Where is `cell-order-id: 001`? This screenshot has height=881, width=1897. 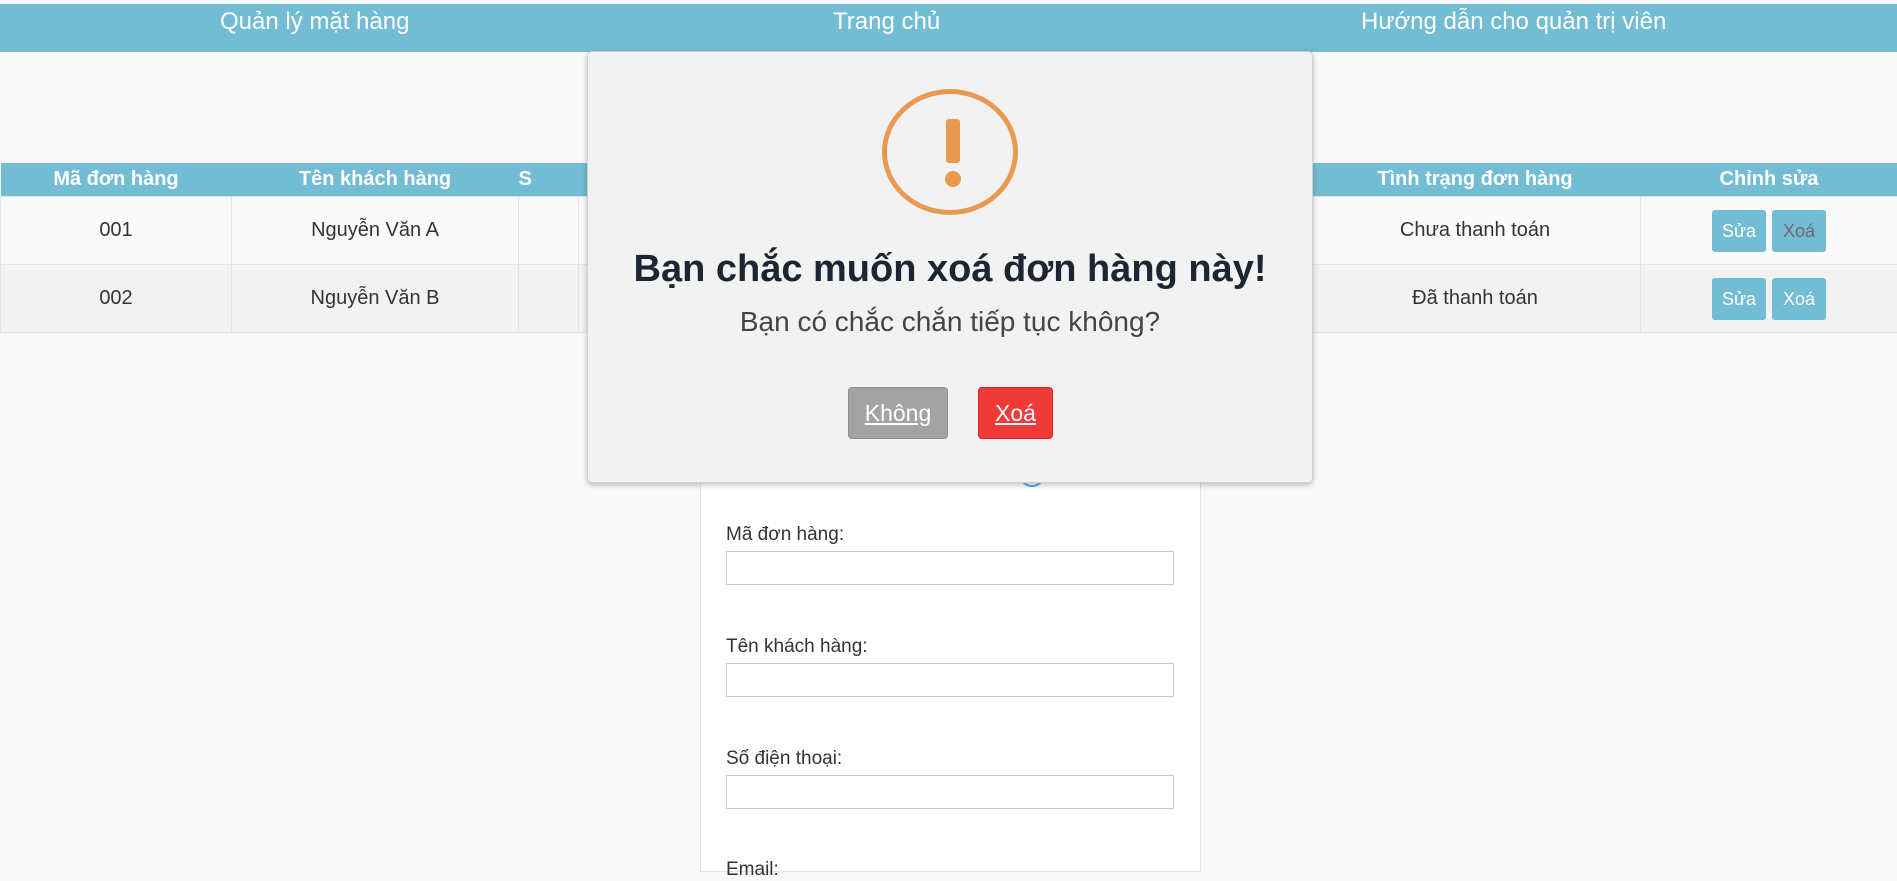
cell-order-id: 001 is located at coordinates (116, 231).